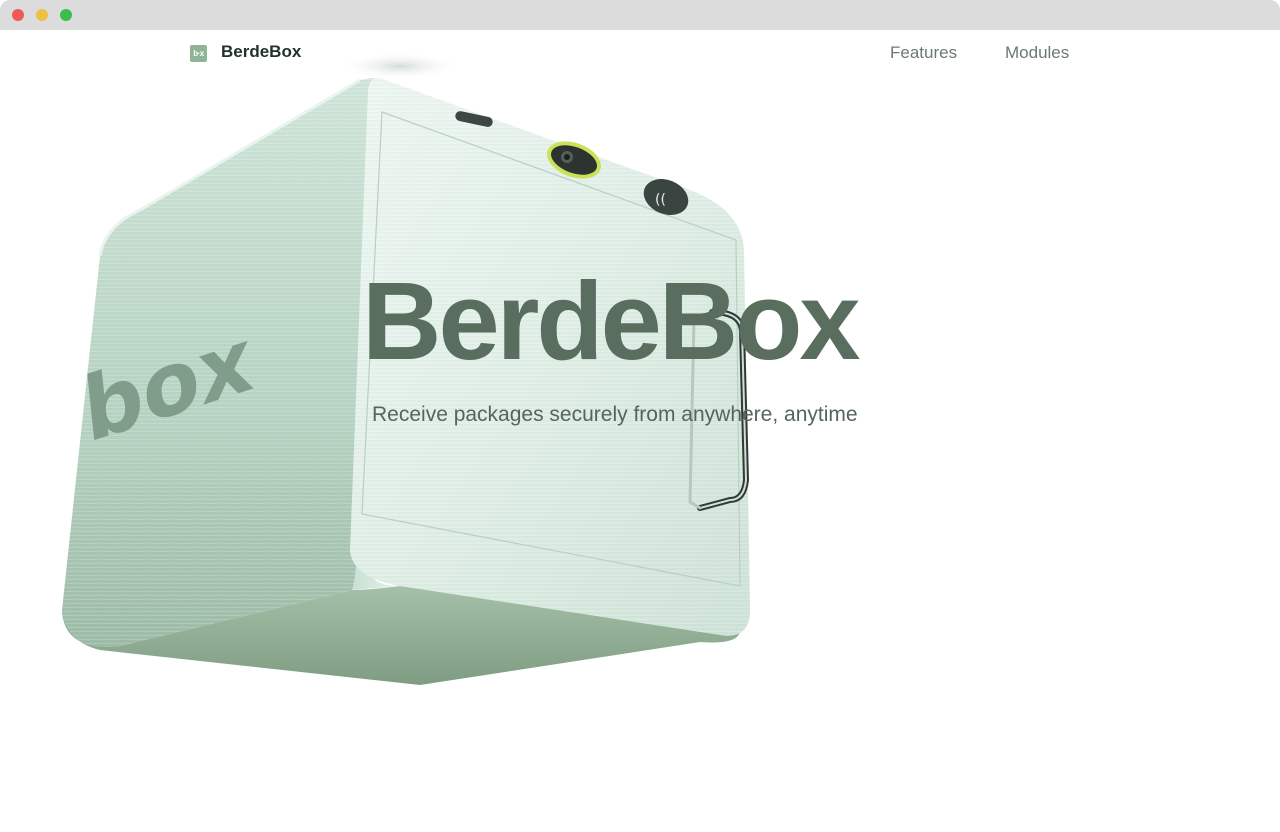  I want to click on nav-link-modules: Modules, so click(1037, 53).